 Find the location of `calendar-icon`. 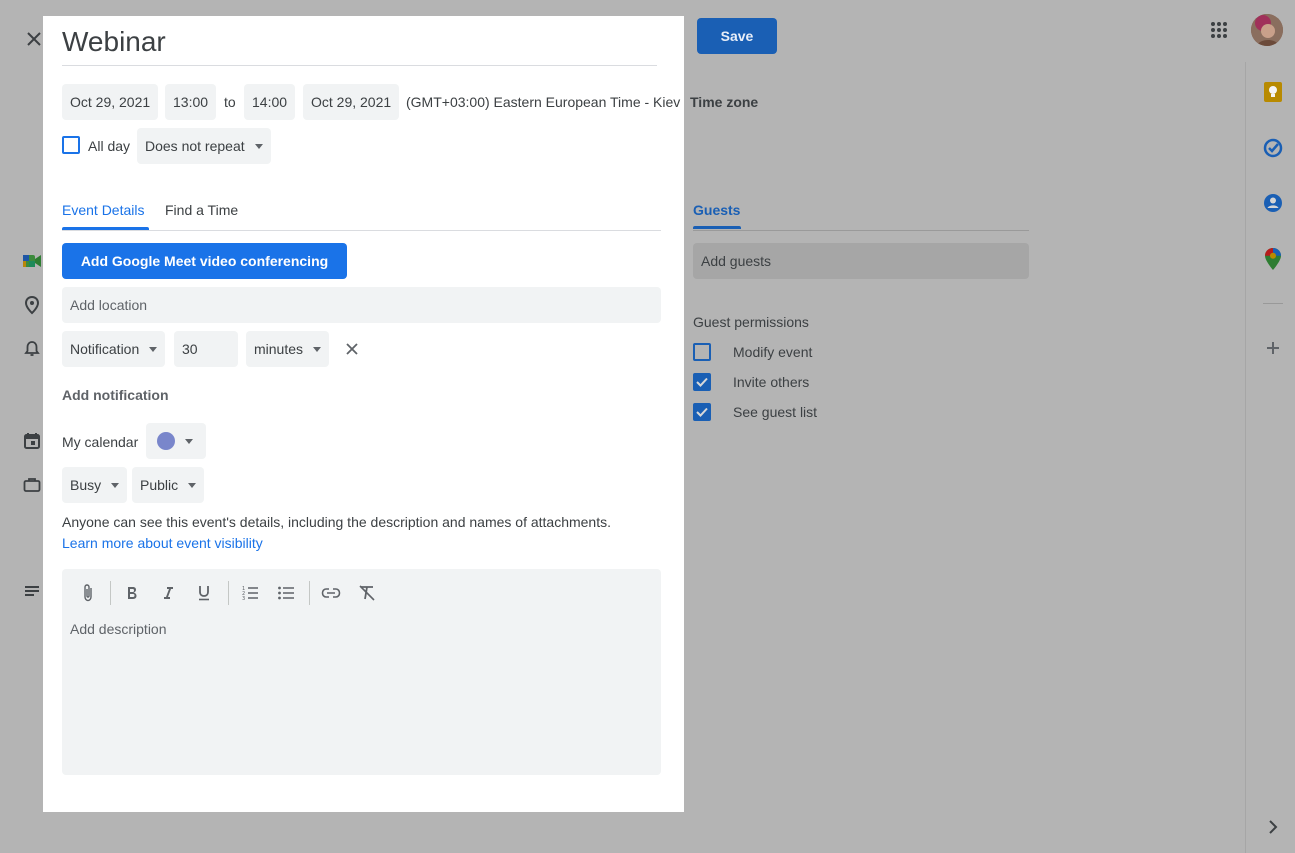

calendar-icon is located at coordinates (32, 441).